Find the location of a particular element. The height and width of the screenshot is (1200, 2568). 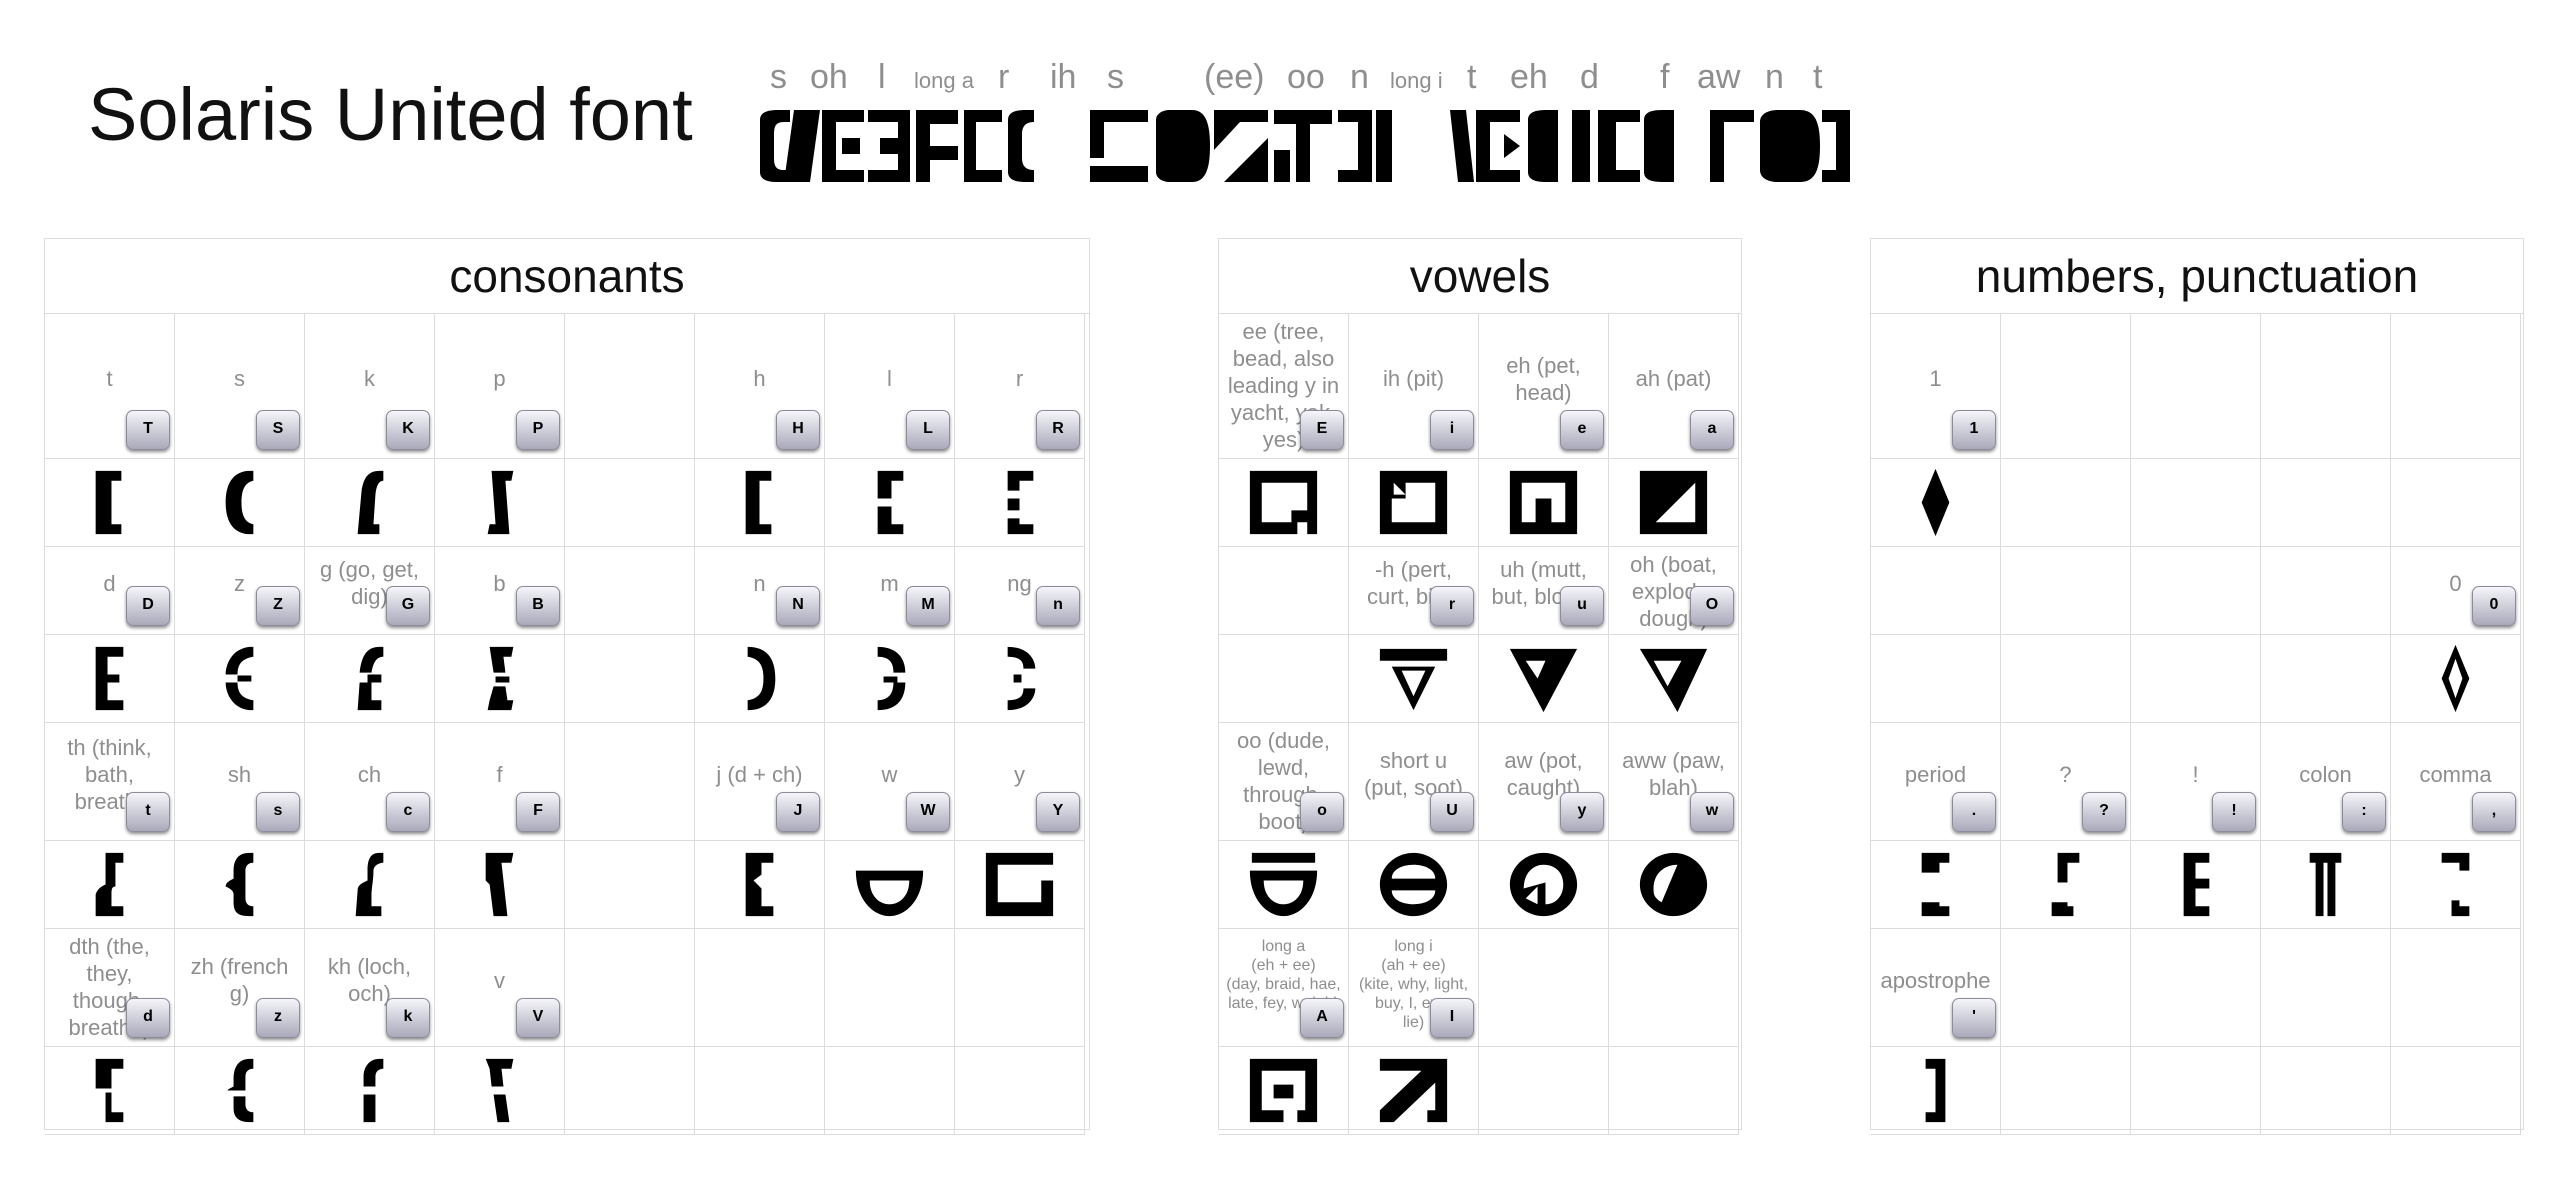

glyph-w2-icon is located at coordinates (1413, 678).